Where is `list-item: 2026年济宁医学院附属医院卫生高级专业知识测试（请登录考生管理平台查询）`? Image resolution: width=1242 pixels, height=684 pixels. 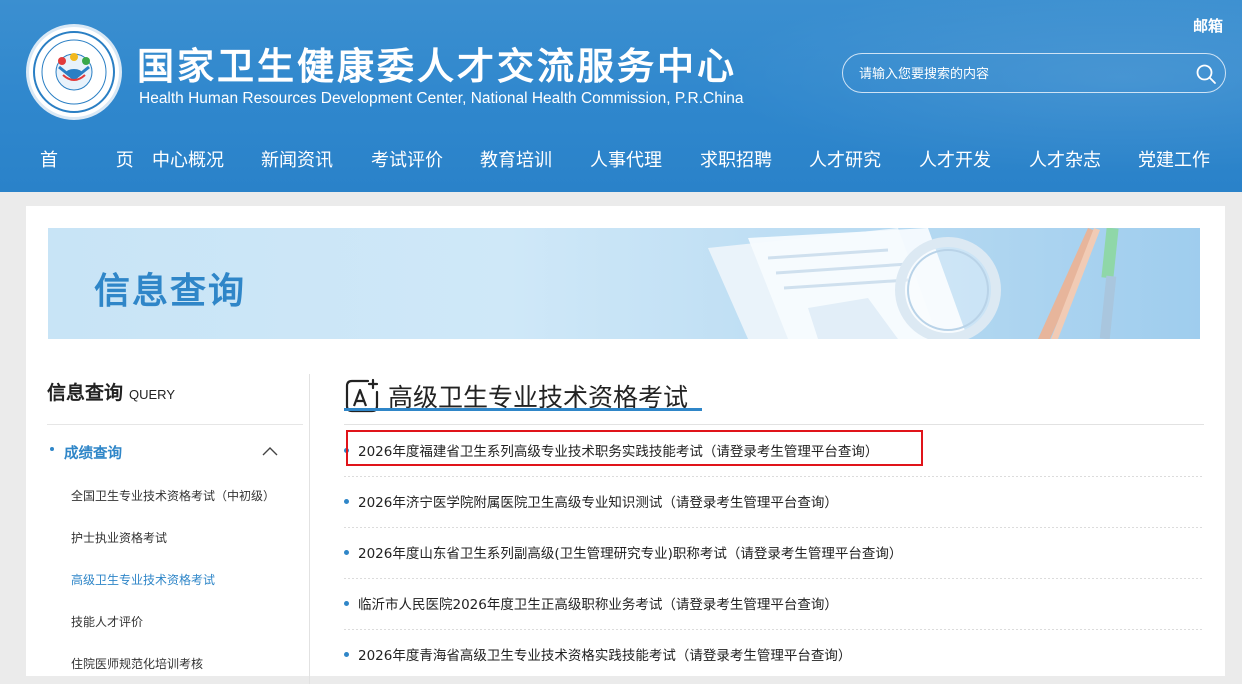
list-item: 2026年济宁医学院附属医院卫生高级专业知识测试（请登录考生管理平台查询） is located at coordinates (774, 502).